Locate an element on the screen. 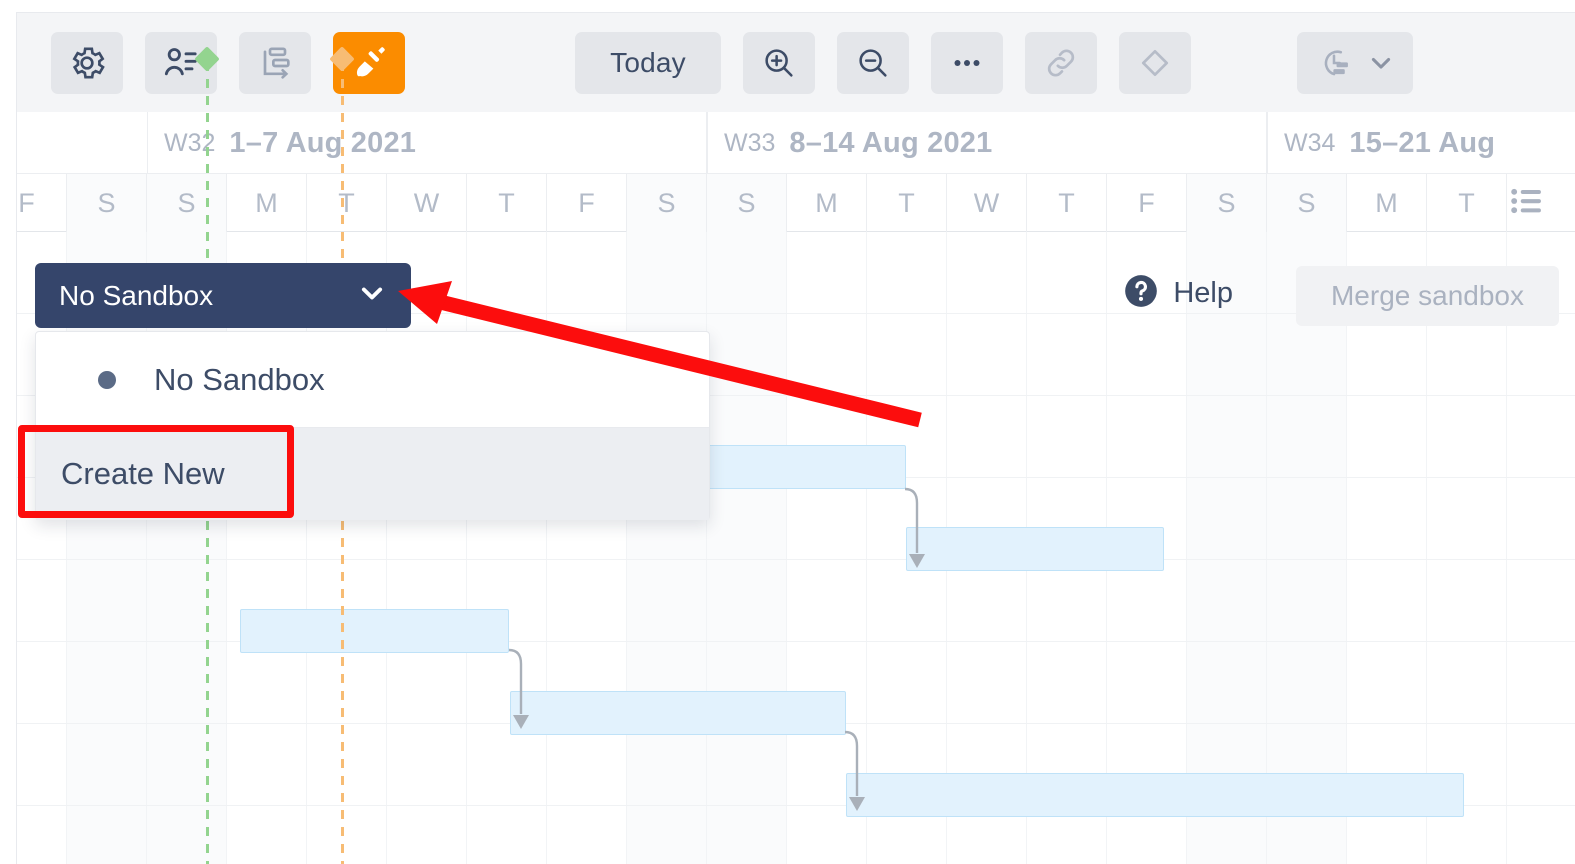 This screenshot has width=1575, height=864. sandbox-menu-item-label: Create New is located at coordinates (143, 473).